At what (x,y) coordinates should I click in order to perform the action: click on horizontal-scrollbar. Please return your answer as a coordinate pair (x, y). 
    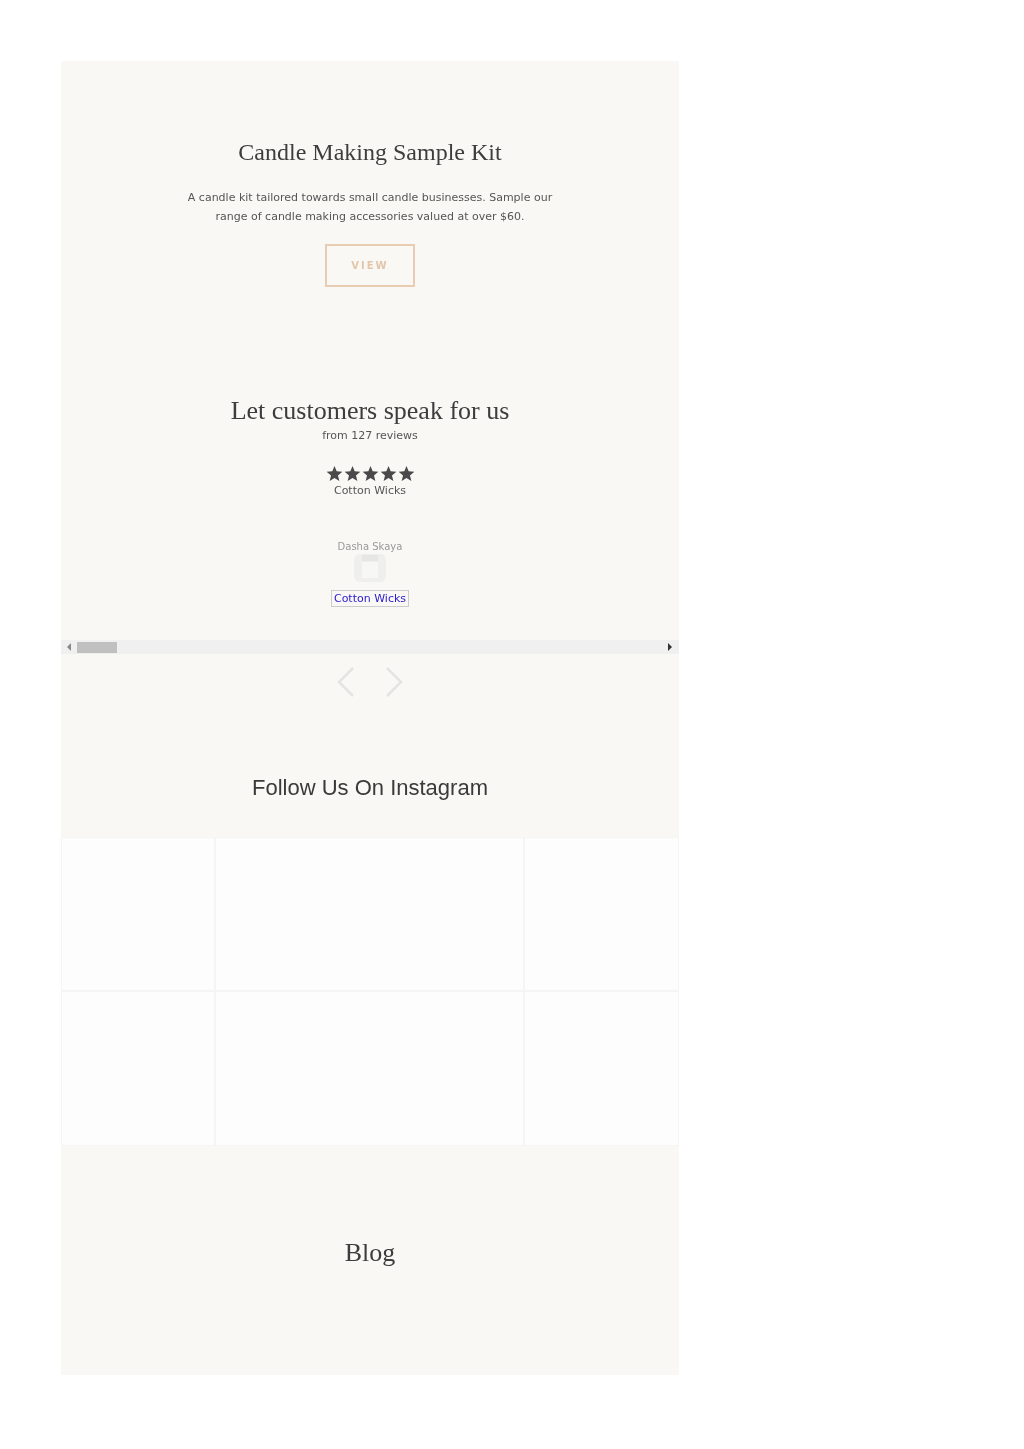
    Looking at the image, I should click on (370, 647).